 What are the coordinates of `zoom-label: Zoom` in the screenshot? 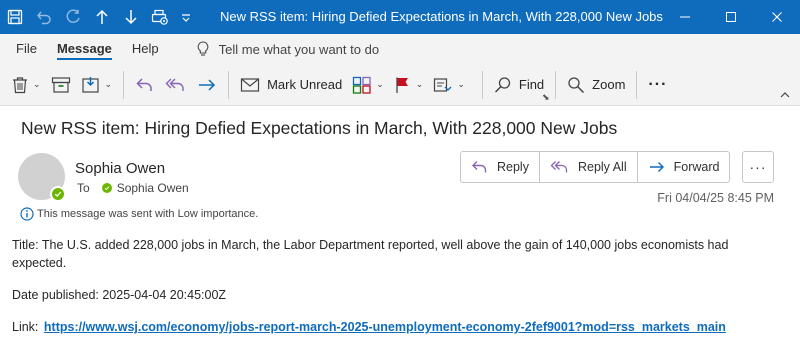 It's located at (609, 84).